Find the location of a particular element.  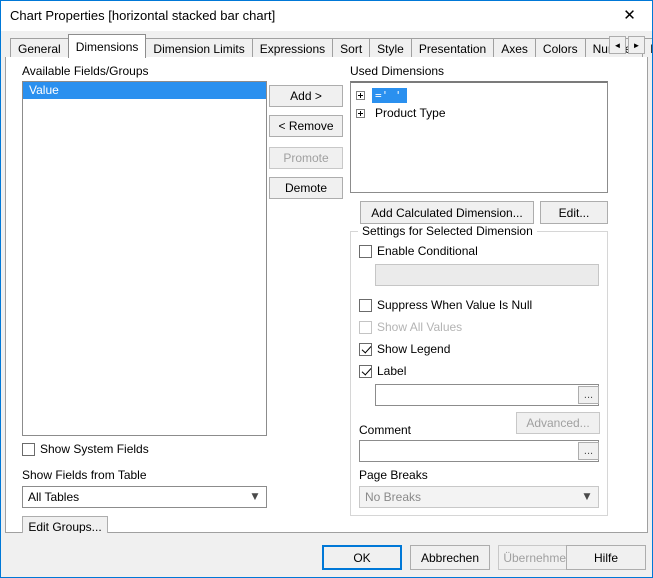

demote-dimension-button: Demote is located at coordinates (306, 188).